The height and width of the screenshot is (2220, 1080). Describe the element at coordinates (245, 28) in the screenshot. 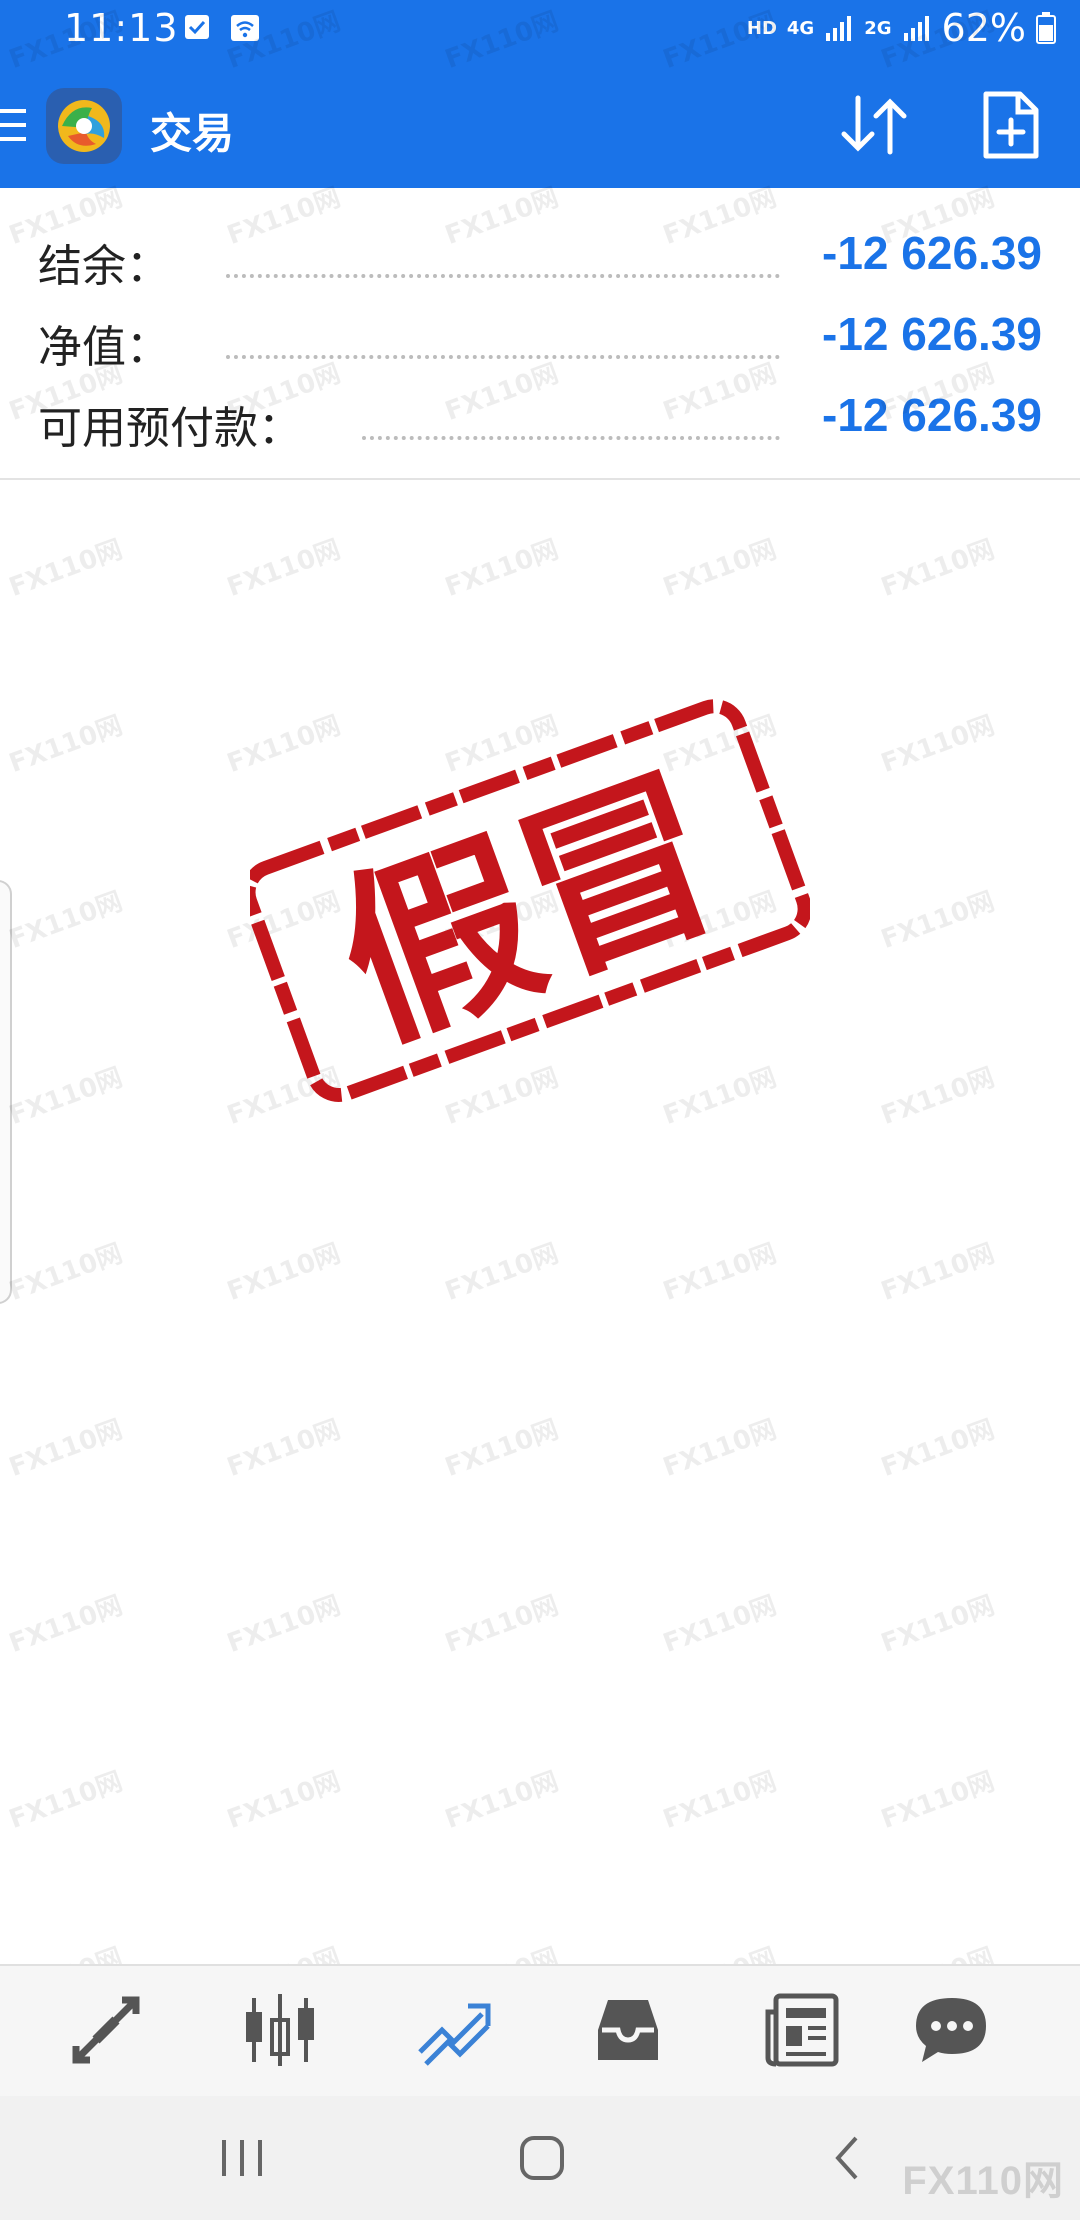

I see `wifi-notification-icon` at that location.